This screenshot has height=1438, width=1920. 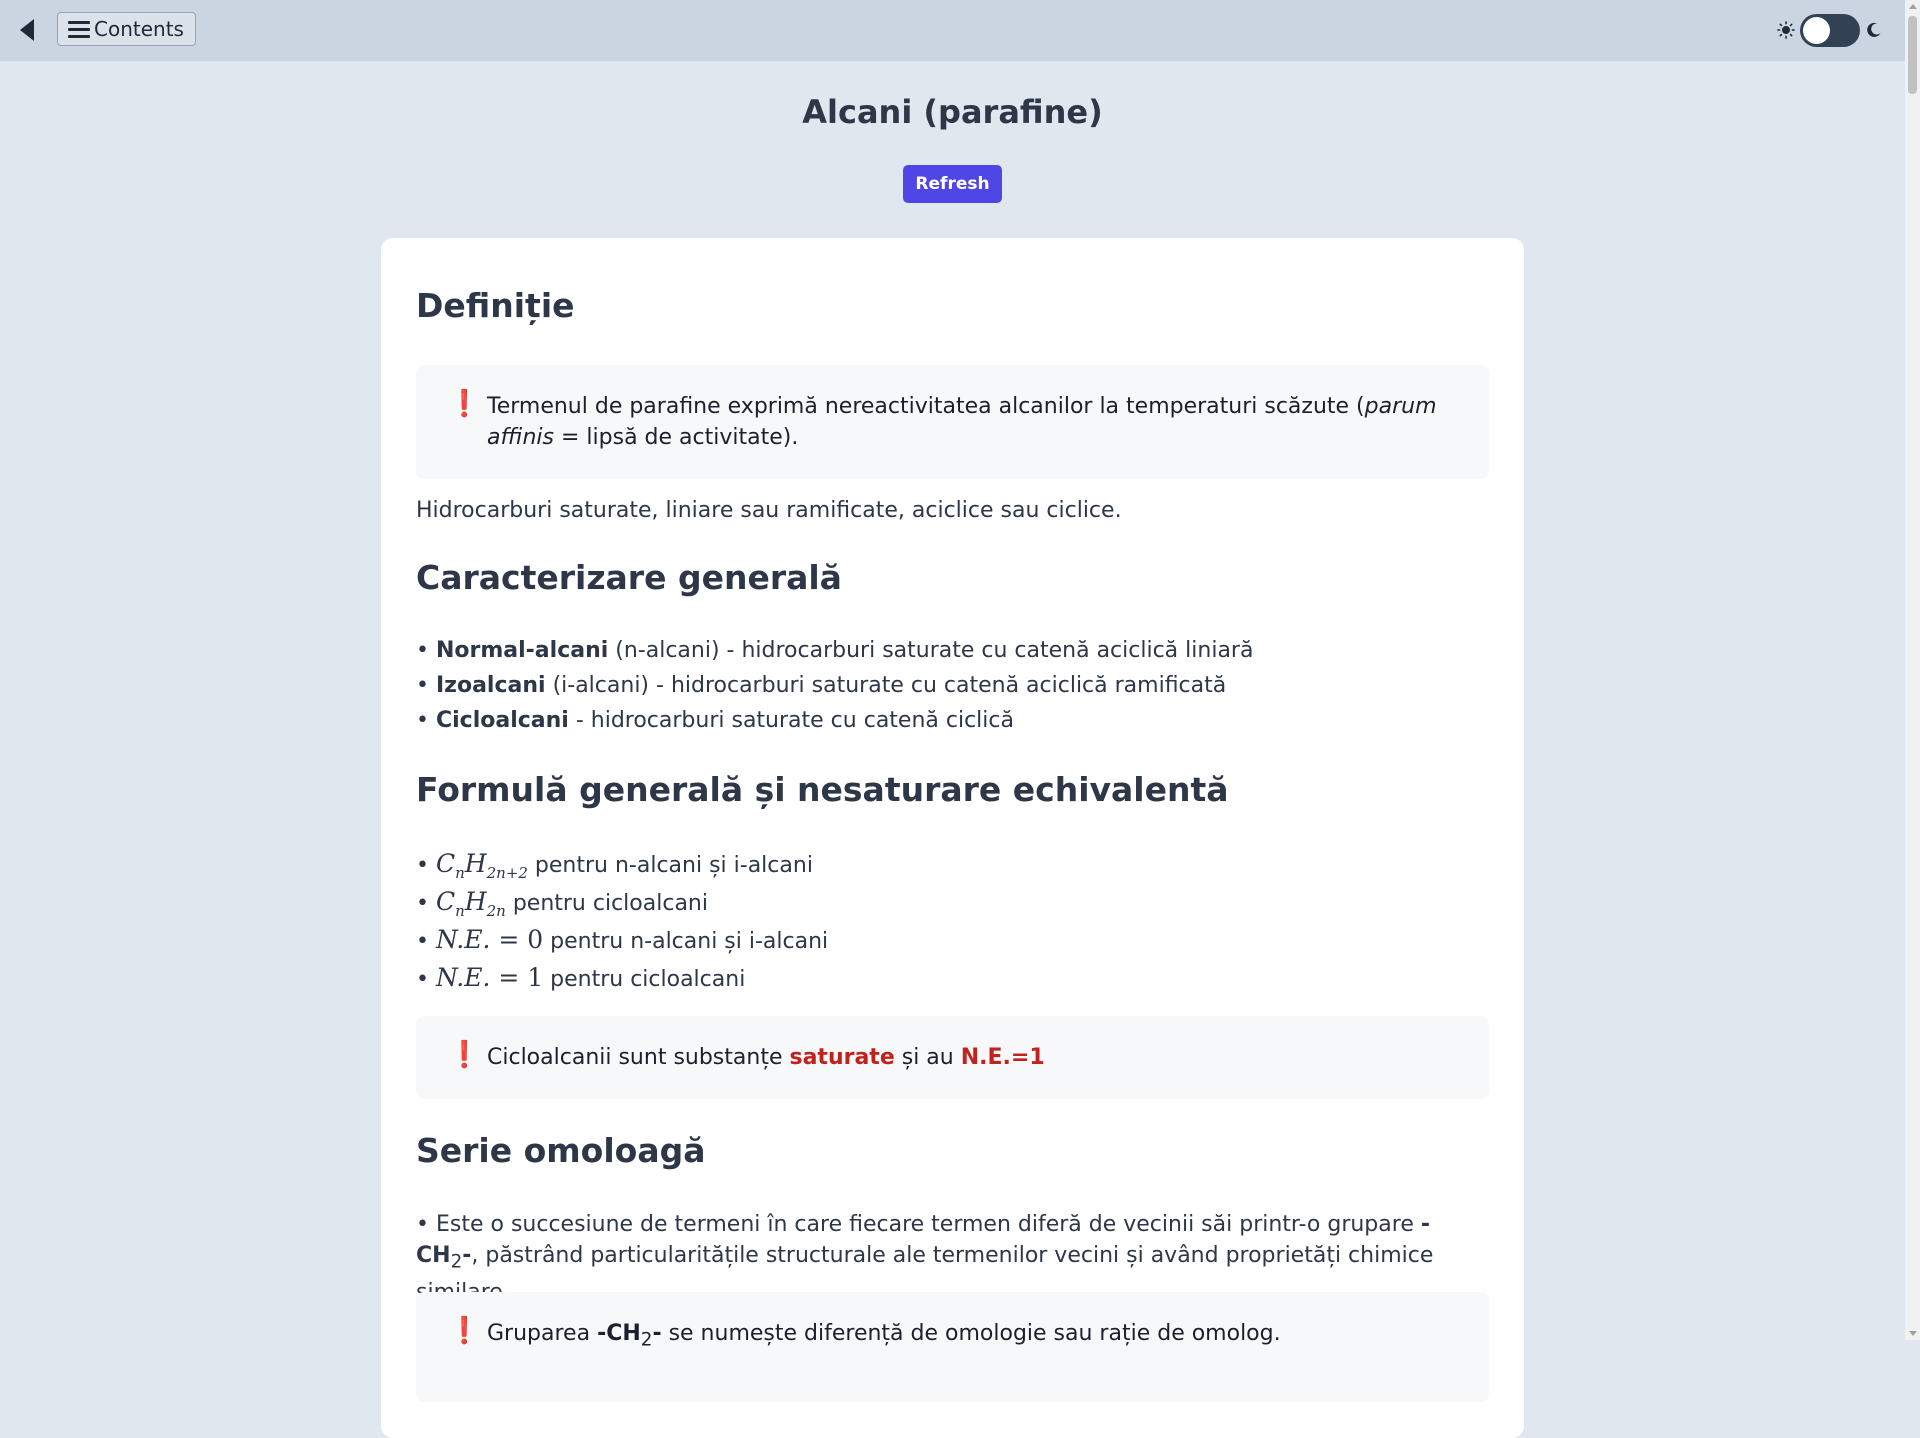 I want to click on scroll-down-arrow-icon, so click(x=1913, y=1333).